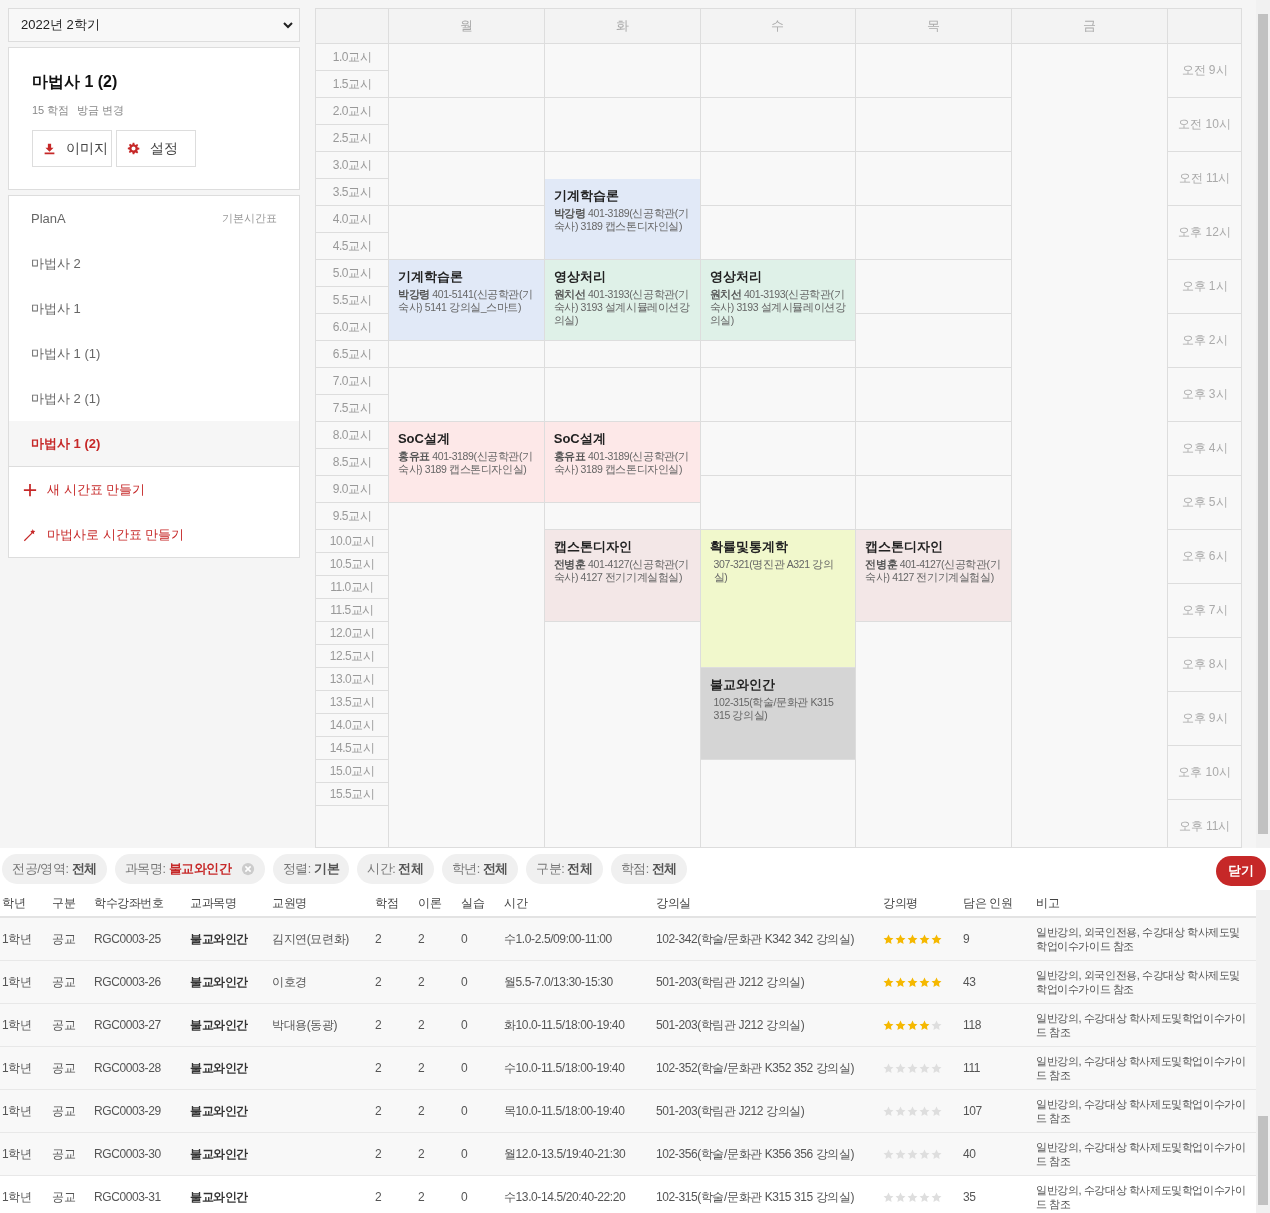  I want to click on day-header: 수, so click(778, 26).